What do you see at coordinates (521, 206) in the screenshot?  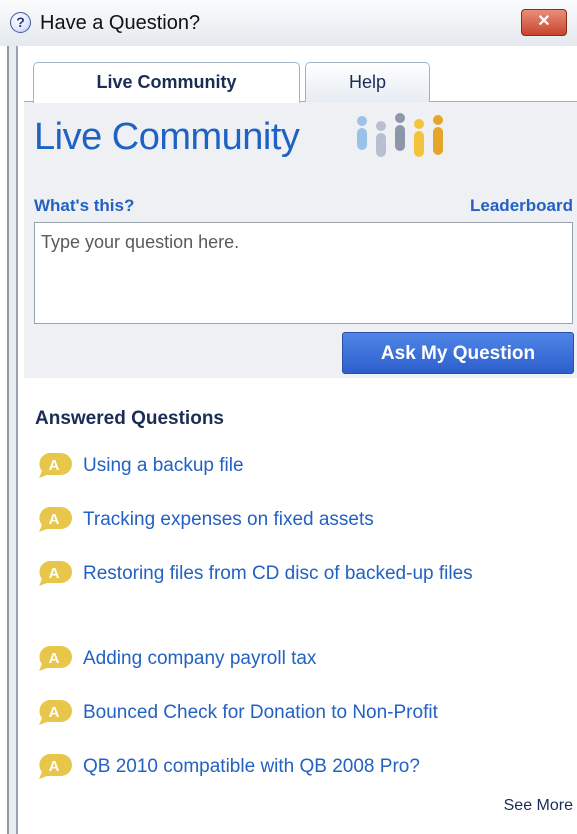 I see `leaderboard-link: Leaderboard` at bounding box center [521, 206].